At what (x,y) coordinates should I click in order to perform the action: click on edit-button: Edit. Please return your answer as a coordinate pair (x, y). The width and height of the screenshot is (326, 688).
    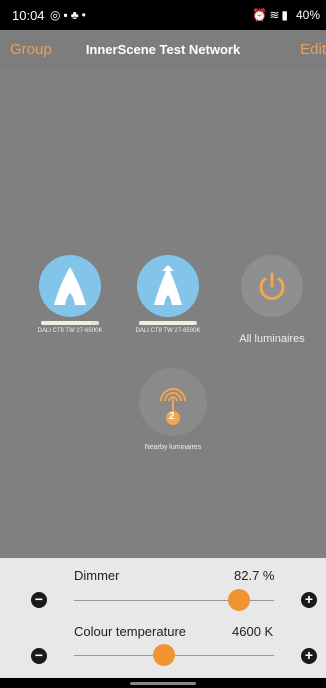
    Looking at the image, I should click on (313, 49).